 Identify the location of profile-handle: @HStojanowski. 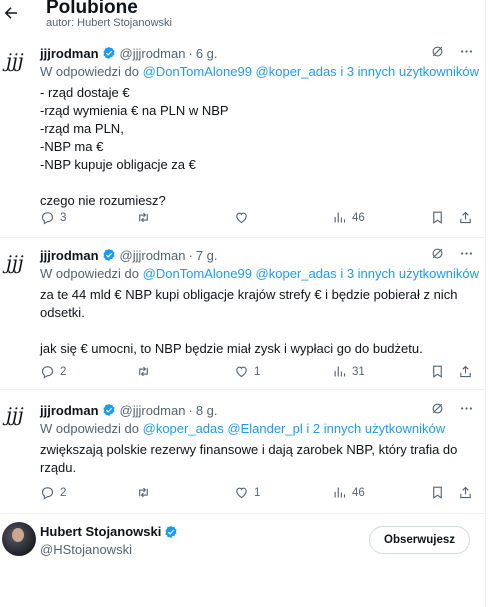
(86, 549).